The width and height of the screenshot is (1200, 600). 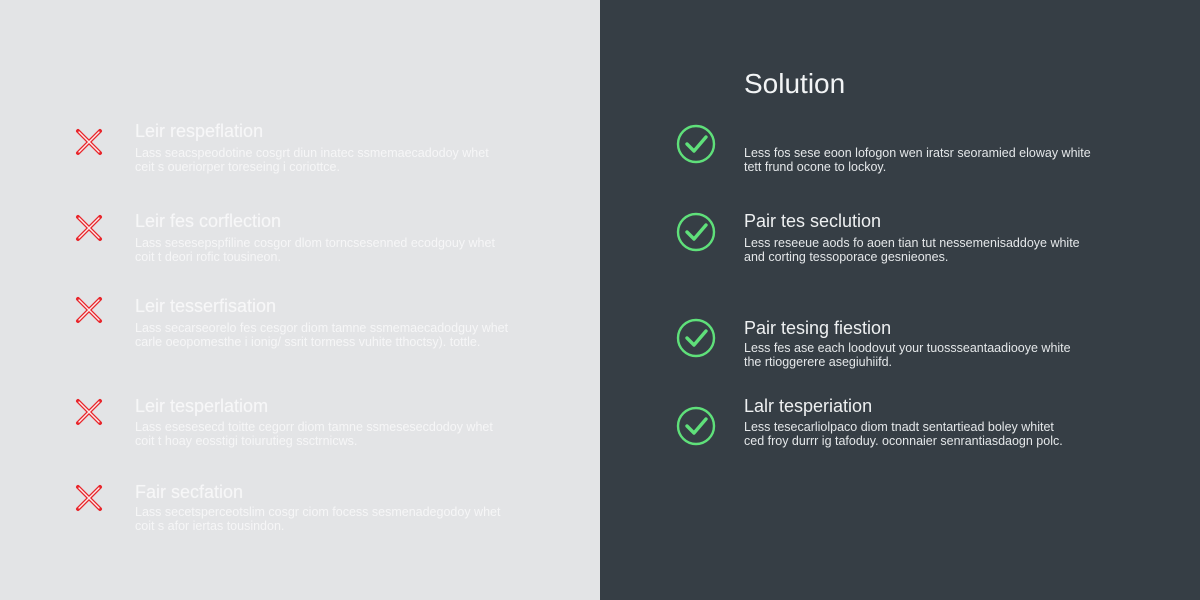 What do you see at coordinates (795, 83) in the screenshot?
I see `panel-title: Solution` at bounding box center [795, 83].